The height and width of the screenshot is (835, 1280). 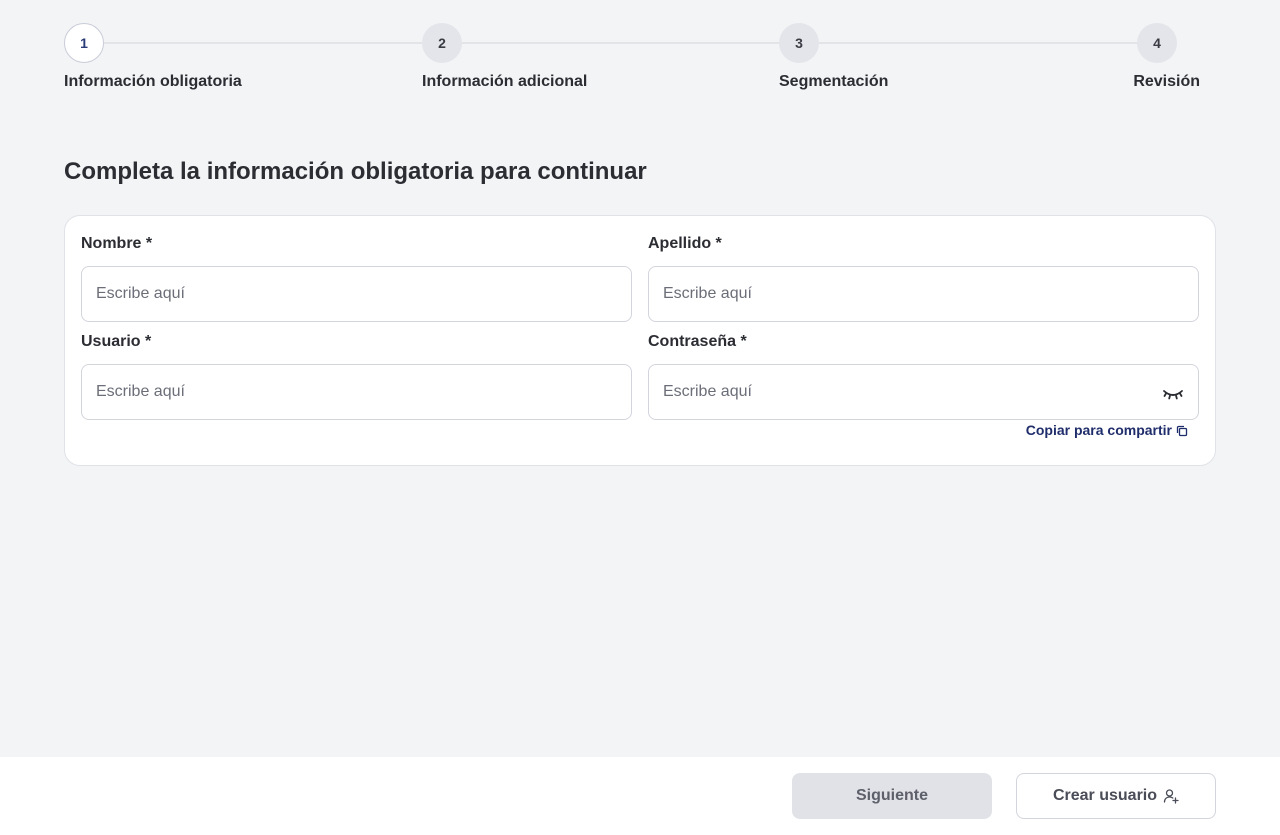 What do you see at coordinates (84, 43) in the screenshot?
I see `step-number: 1` at bounding box center [84, 43].